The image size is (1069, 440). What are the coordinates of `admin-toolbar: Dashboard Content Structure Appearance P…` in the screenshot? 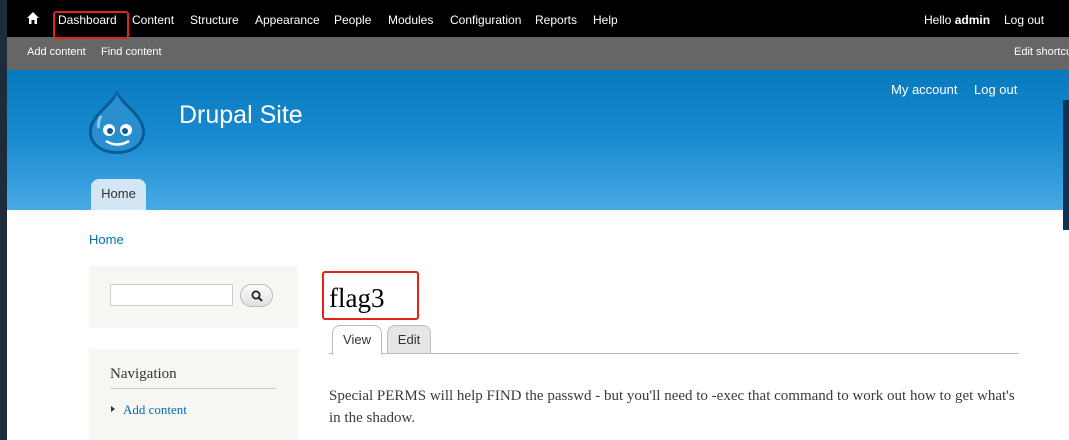 It's located at (538, 18).